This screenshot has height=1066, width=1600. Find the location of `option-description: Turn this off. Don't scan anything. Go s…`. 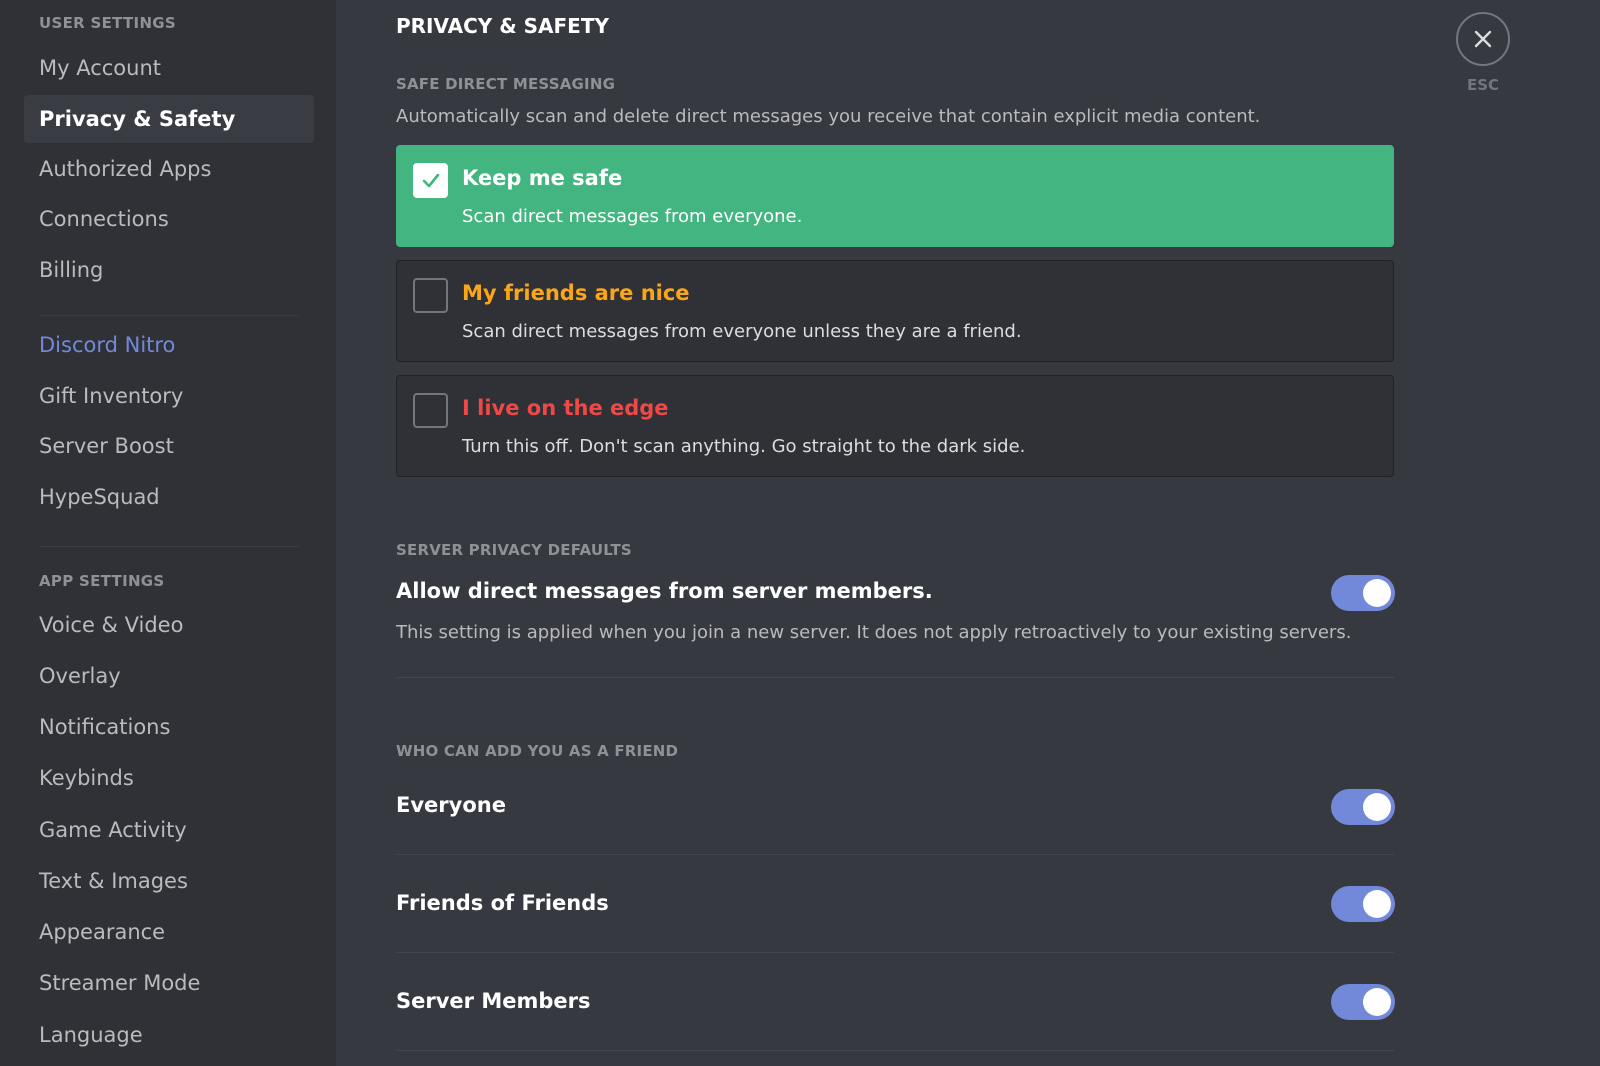

option-description: Turn this off. Don't scan anything. Go s… is located at coordinates (744, 446).